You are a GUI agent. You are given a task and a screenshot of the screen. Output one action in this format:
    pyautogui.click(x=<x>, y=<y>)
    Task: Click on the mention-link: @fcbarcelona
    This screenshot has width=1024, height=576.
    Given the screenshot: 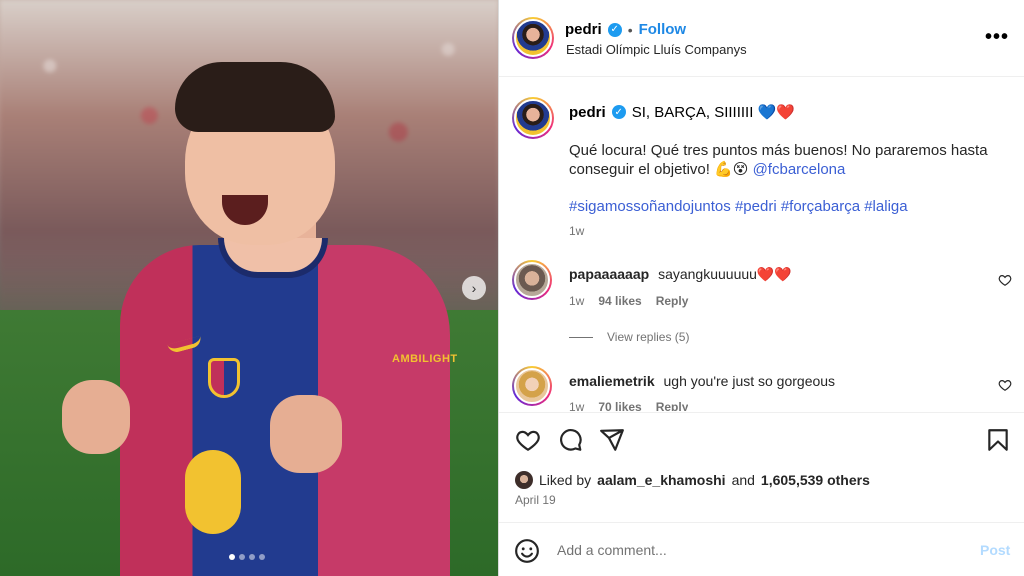 What is the action you would take?
    pyautogui.click(x=799, y=169)
    